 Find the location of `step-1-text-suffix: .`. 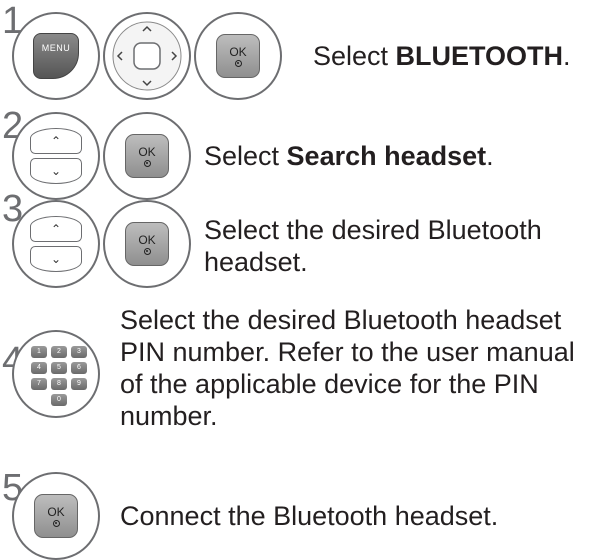

step-1-text-suffix: . is located at coordinates (567, 56).